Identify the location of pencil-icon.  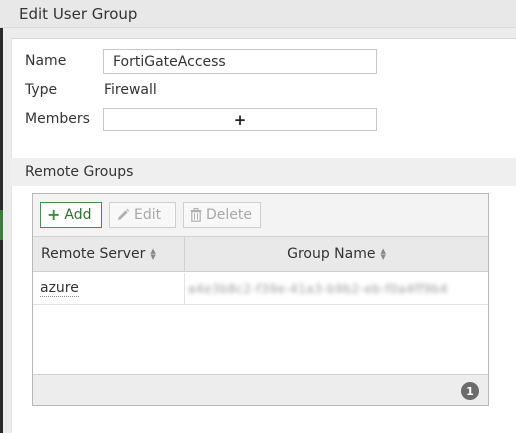
(124, 214).